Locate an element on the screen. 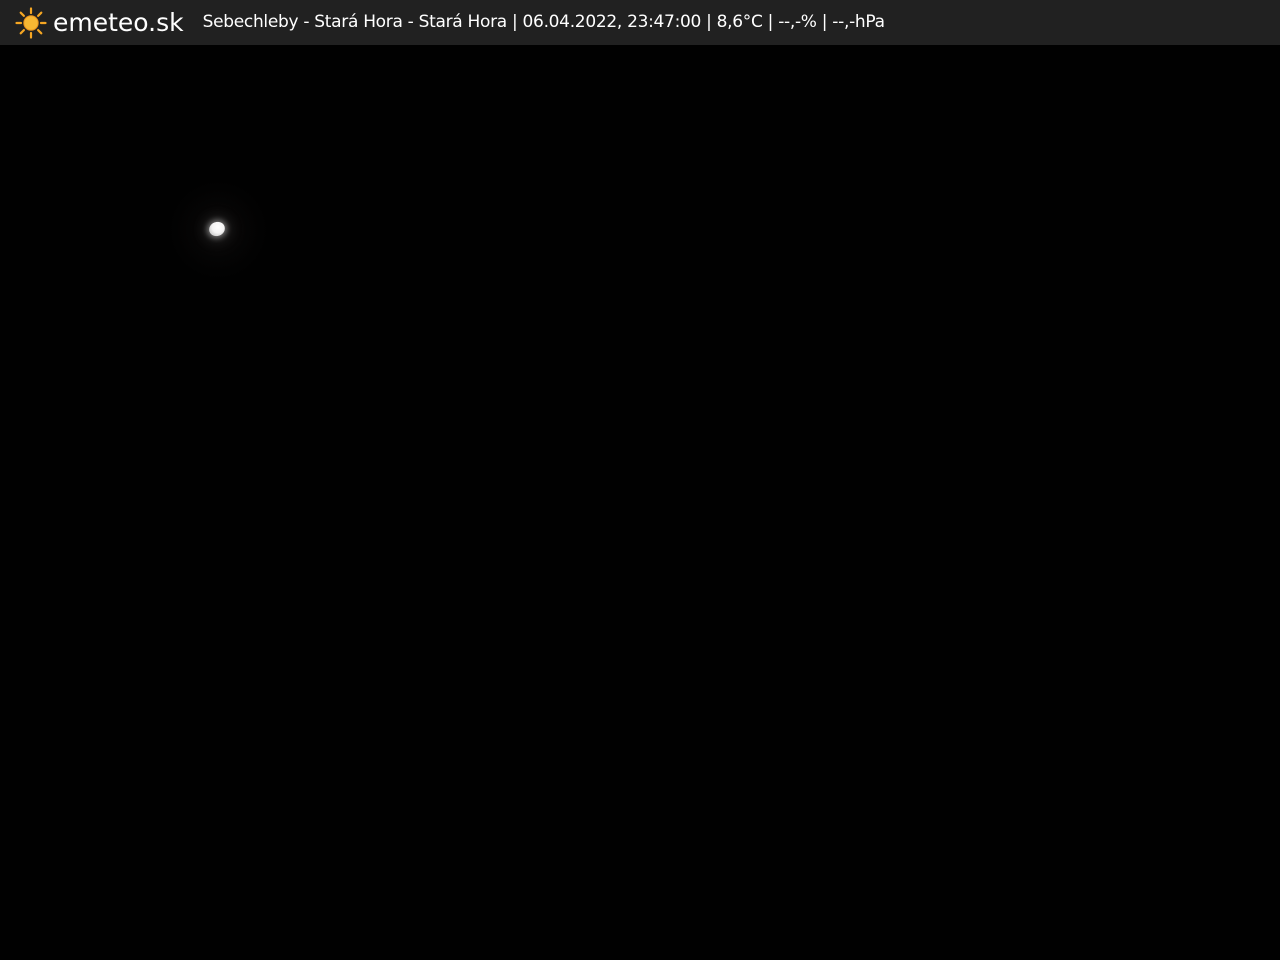 This screenshot has width=1280, height=960. sun-icon is located at coordinates (31, 22).